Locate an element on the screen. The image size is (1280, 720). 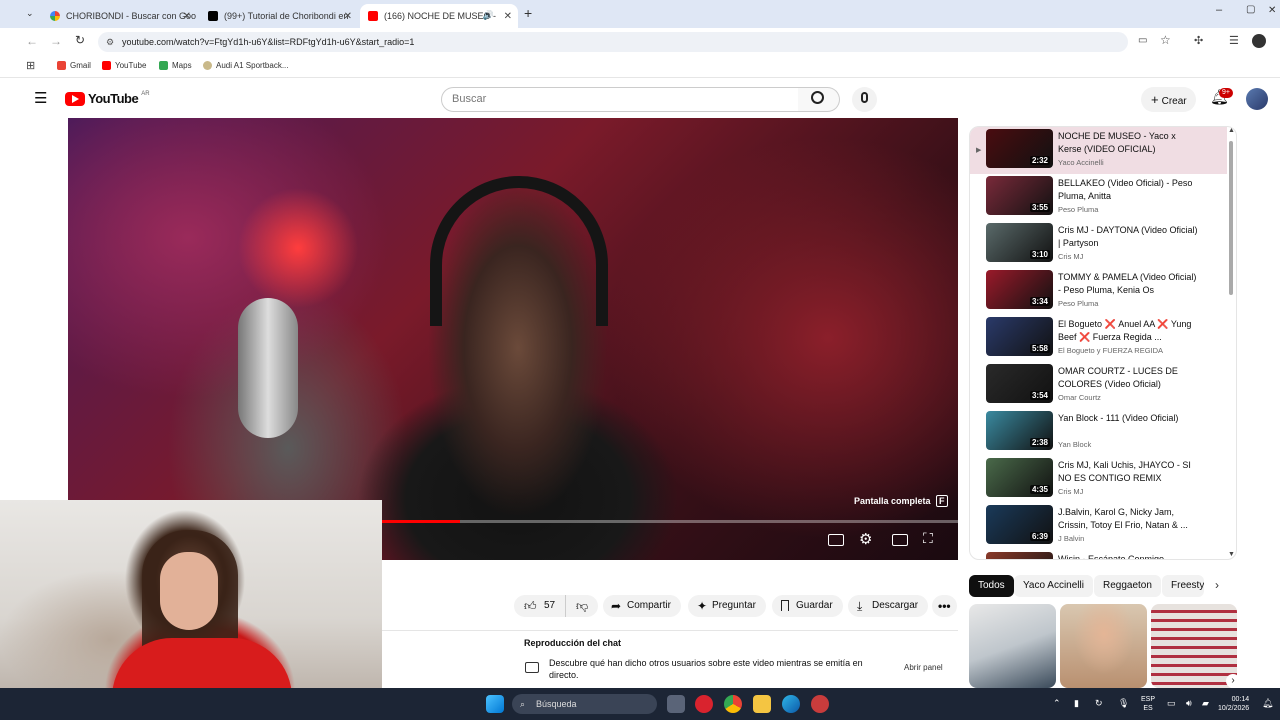
app-icon is located at coordinates (820, 704).